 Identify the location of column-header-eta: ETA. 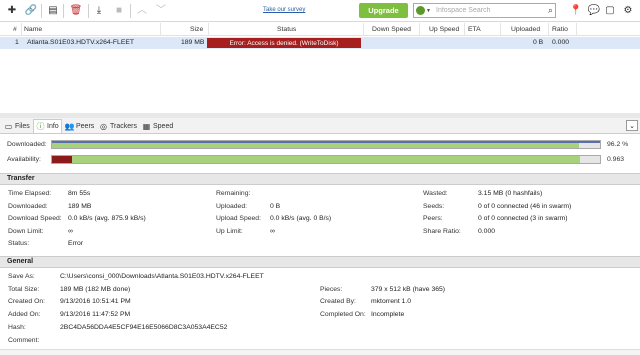
(474, 29).